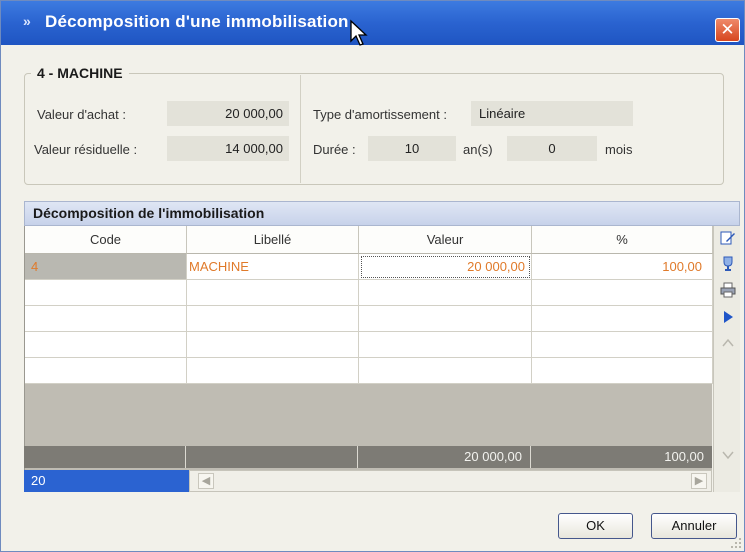  What do you see at coordinates (273, 240) in the screenshot?
I see `column-header-label: Libellé` at bounding box center [273, 240].